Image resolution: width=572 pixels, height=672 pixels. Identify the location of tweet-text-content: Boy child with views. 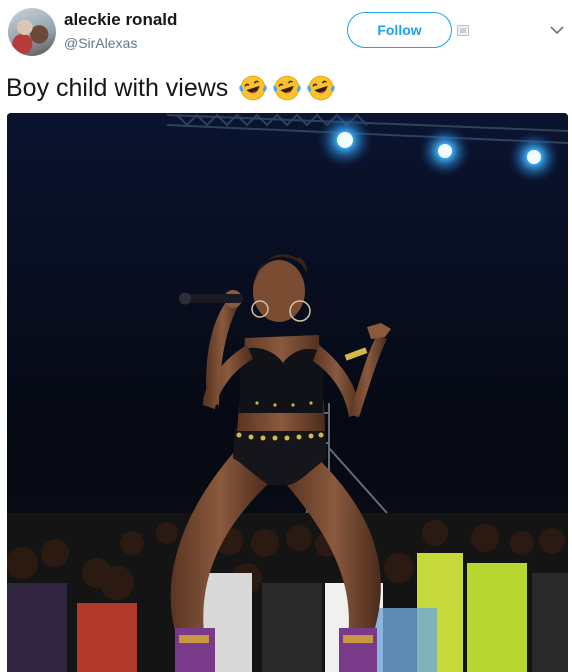
(117, 87).